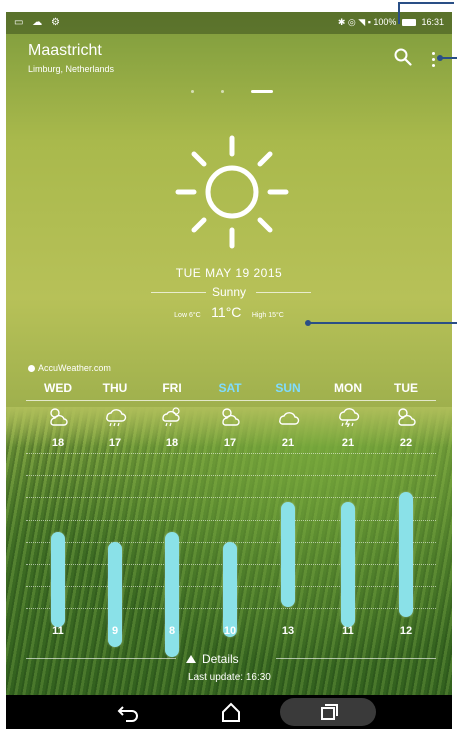 The height and width of the screenshot is (731, 457). I want to click on current-condition: Sunny, so click(229, 292).